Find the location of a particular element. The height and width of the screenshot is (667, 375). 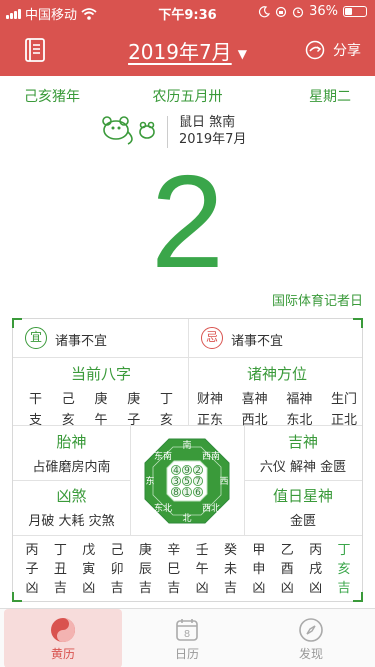

share-button: 分享 is located at coordinates (333, 50).